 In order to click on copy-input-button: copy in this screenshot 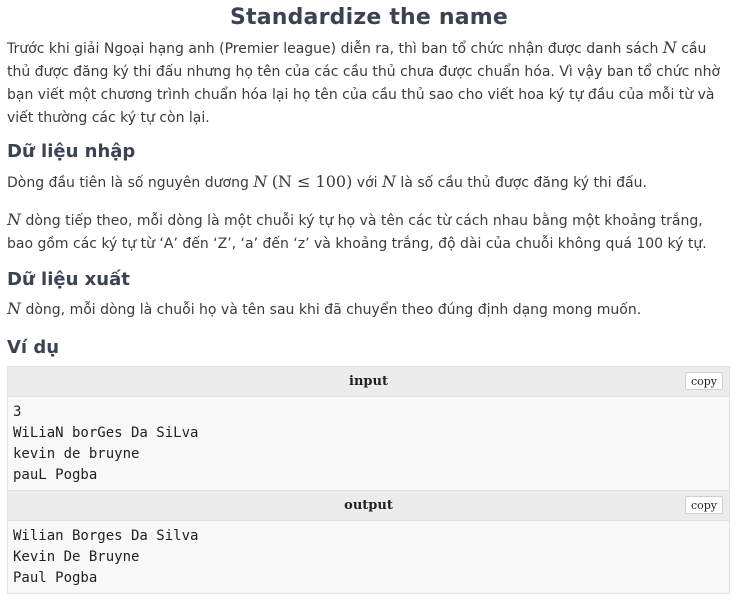, I will do `click(703, 381)`.